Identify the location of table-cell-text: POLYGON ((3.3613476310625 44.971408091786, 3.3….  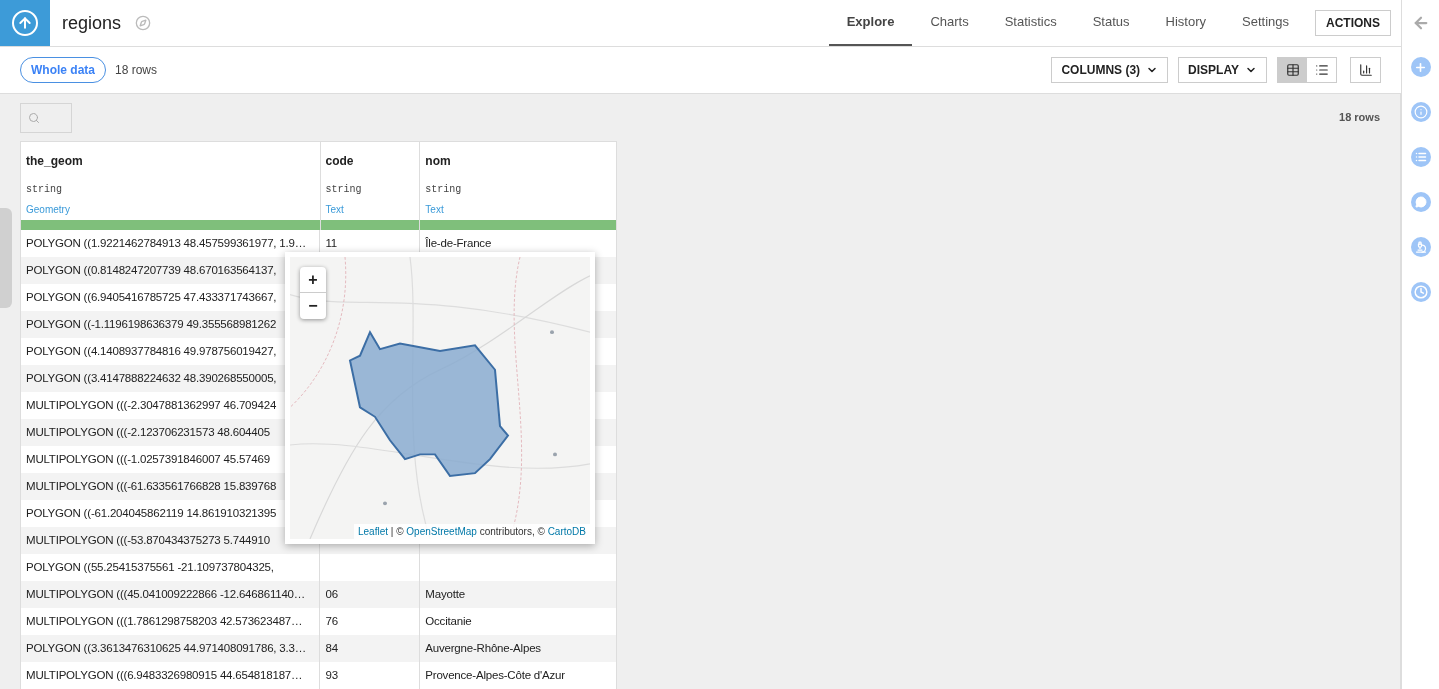
(166, 648).